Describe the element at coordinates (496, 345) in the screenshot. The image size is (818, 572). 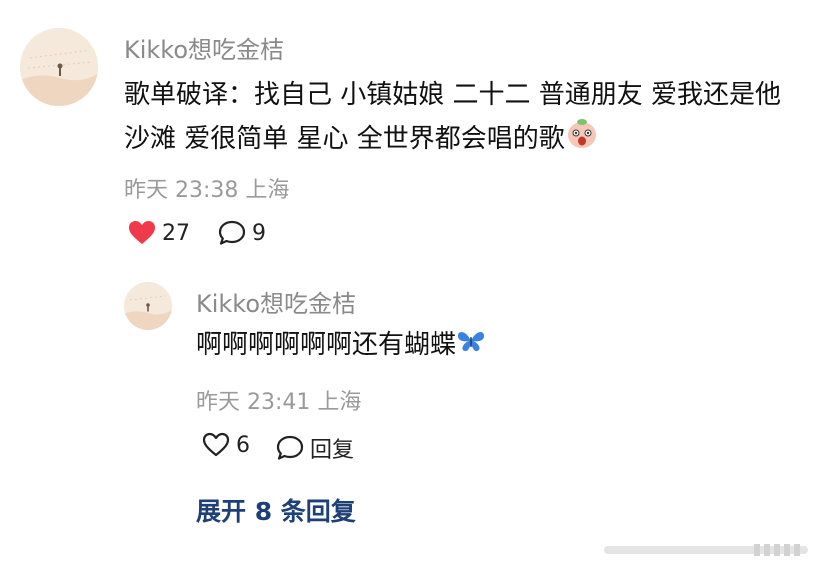
I see `reply-text: 啊啊啊啊啊啊还有蝴蝶` at that location.